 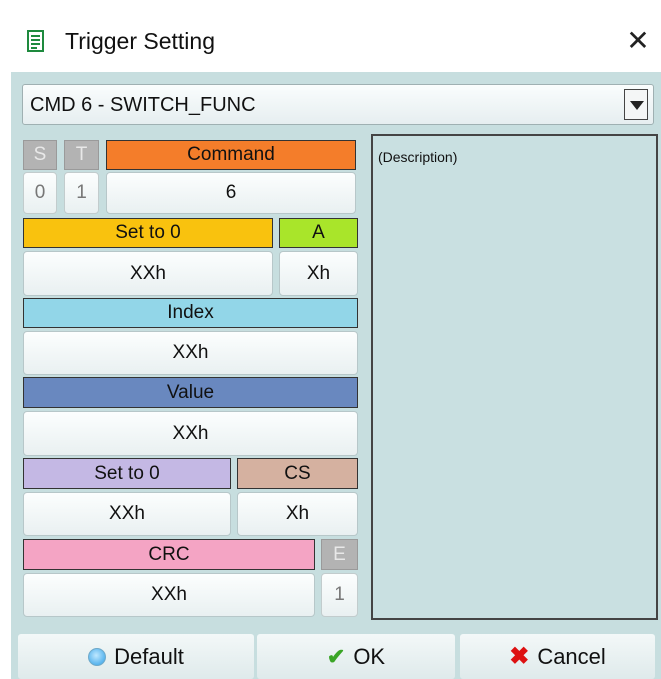 I want to click on cs-value-field: Xh, so click(x=297, y=514).